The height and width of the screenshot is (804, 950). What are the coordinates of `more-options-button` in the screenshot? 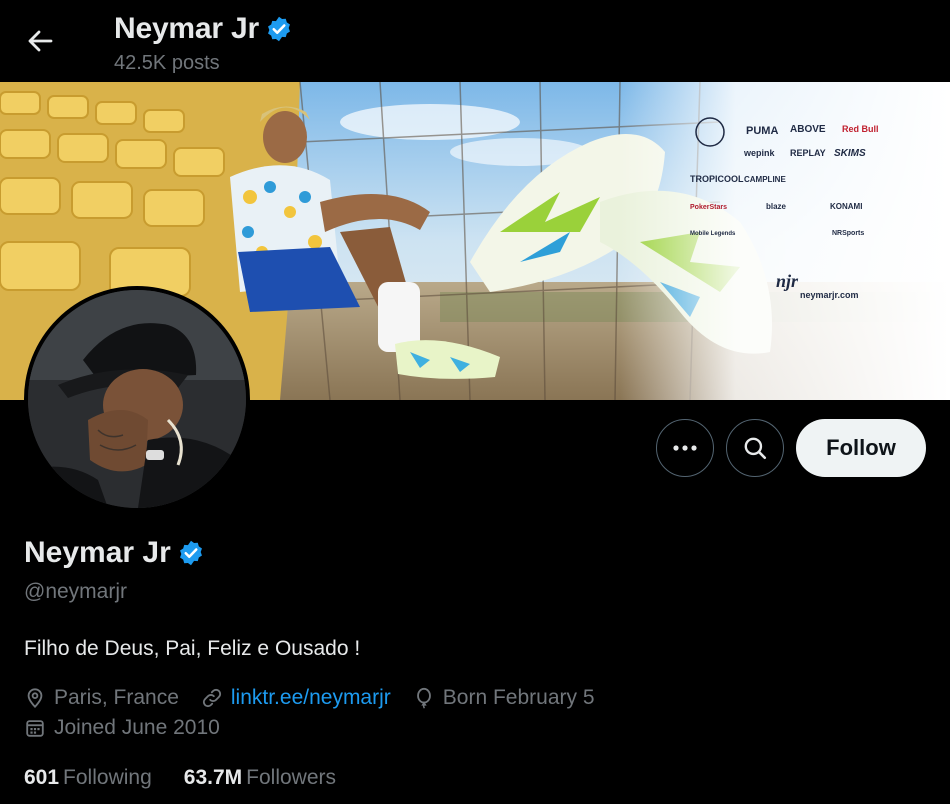 It's located at (685, 448).